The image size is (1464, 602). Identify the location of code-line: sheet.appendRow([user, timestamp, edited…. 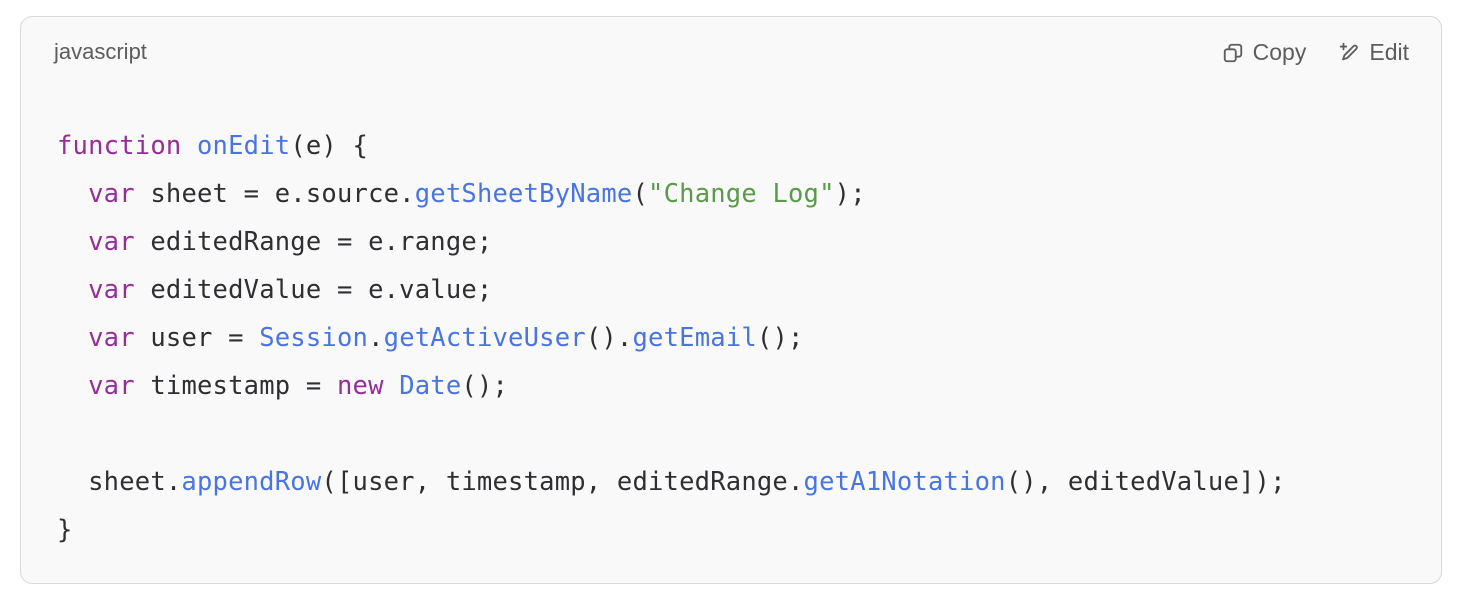
(671, 482).